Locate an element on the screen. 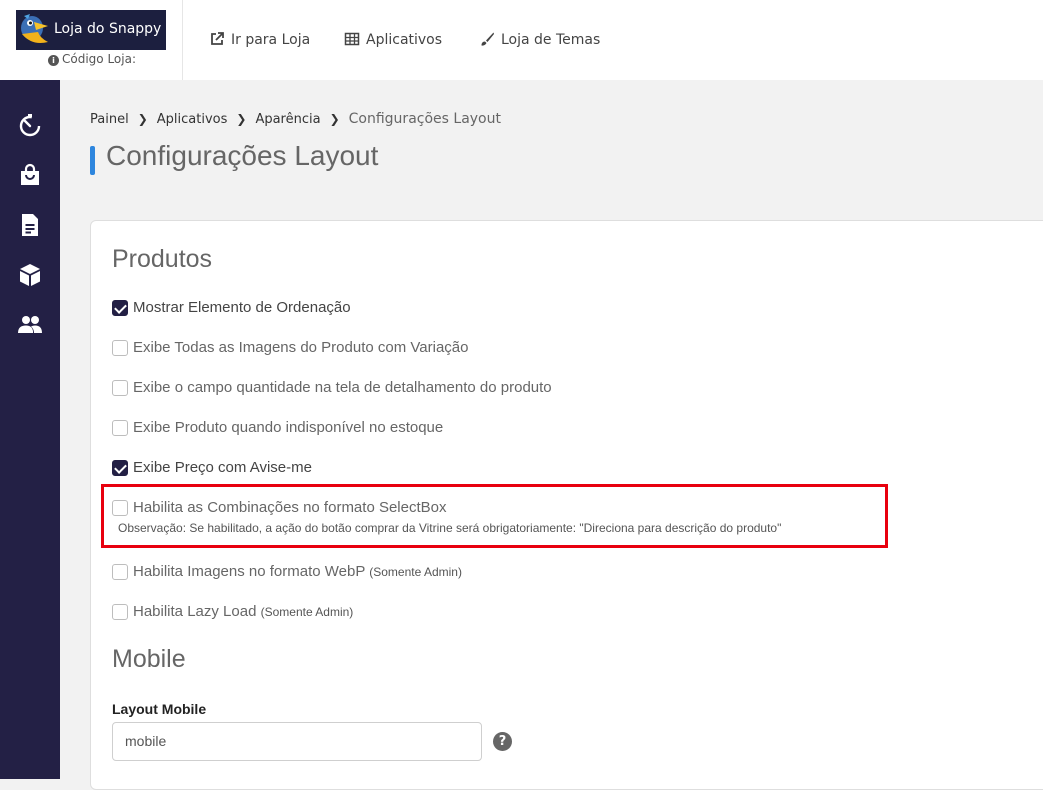 This screenshot has height=790, width=1043. shopping-bag-icon is located at coordinates (30, 175).